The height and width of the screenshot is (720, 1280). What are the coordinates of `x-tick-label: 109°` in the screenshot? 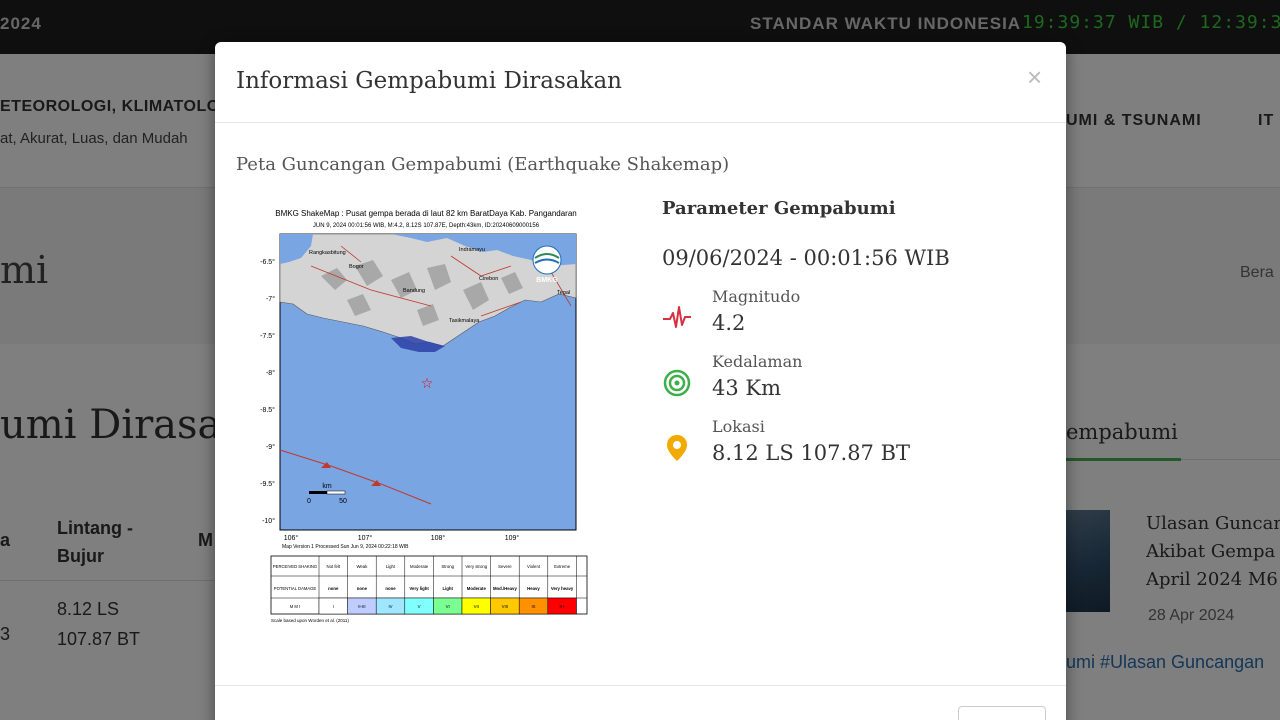 It's located at (512, 538).